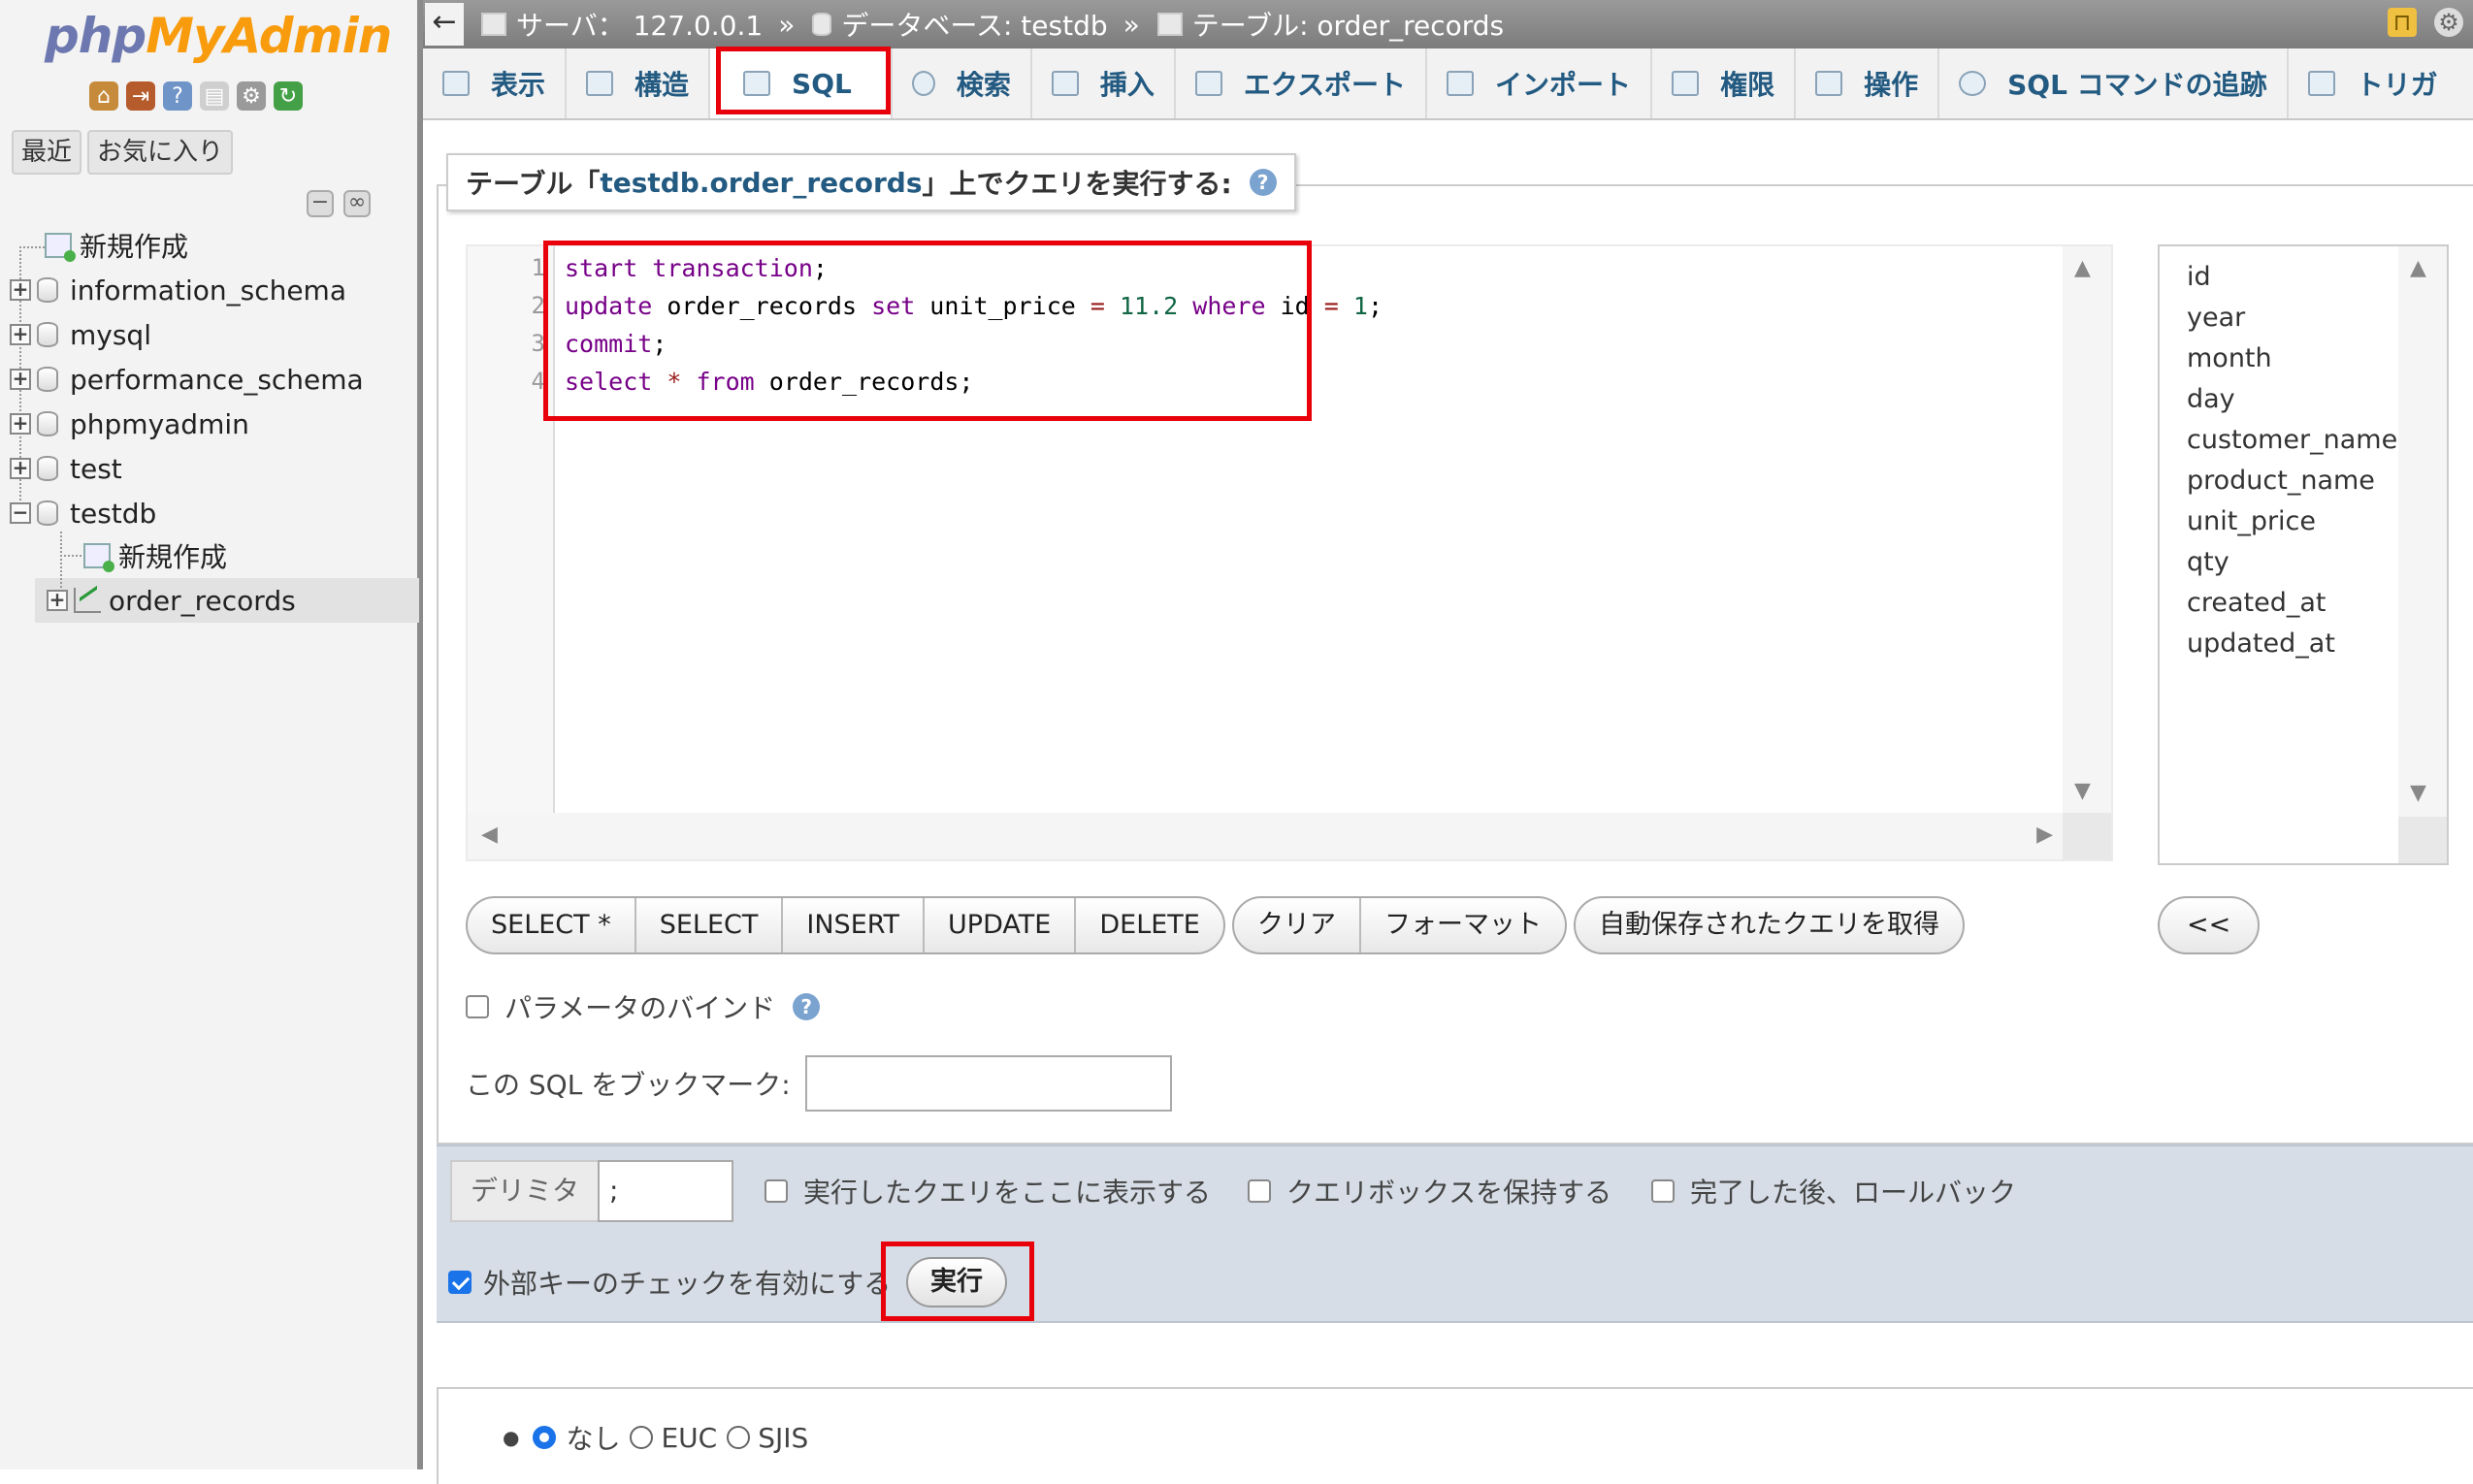 The width and height of the screenshot is (2473, 1484). What do you see at coordinates (320, 203) in the screenshot?
I see `collapse-all-icon: −` at bounding box center [320, 203].